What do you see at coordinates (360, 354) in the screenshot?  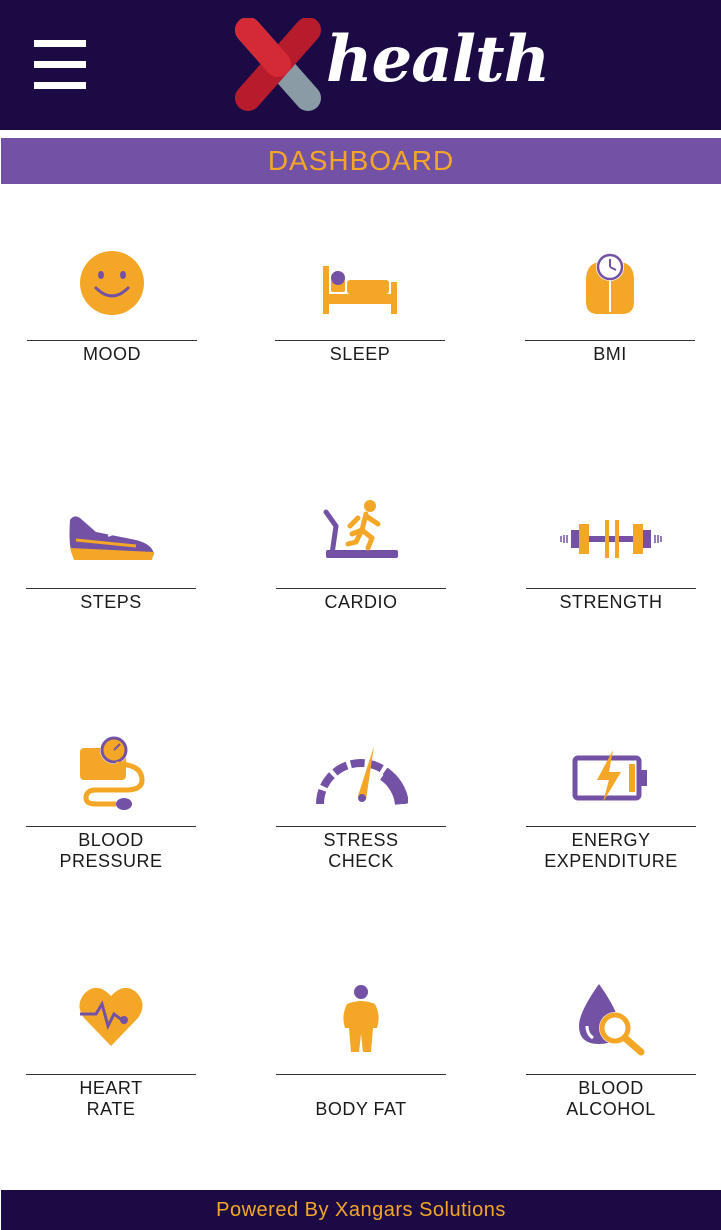 I see `tile-label: SLEEP` at bounding box center [360, 354].